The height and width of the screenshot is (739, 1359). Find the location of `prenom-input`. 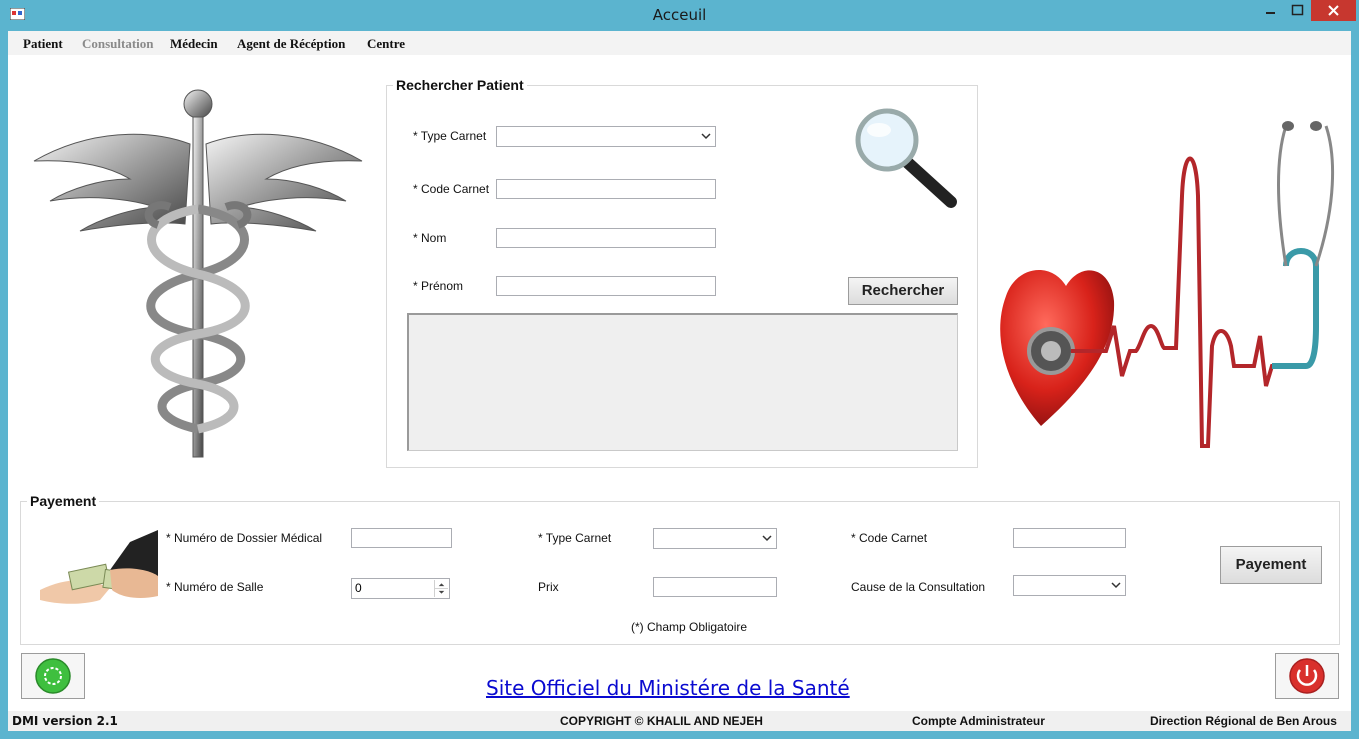

prenom-input is located at coordinates (606, 286).